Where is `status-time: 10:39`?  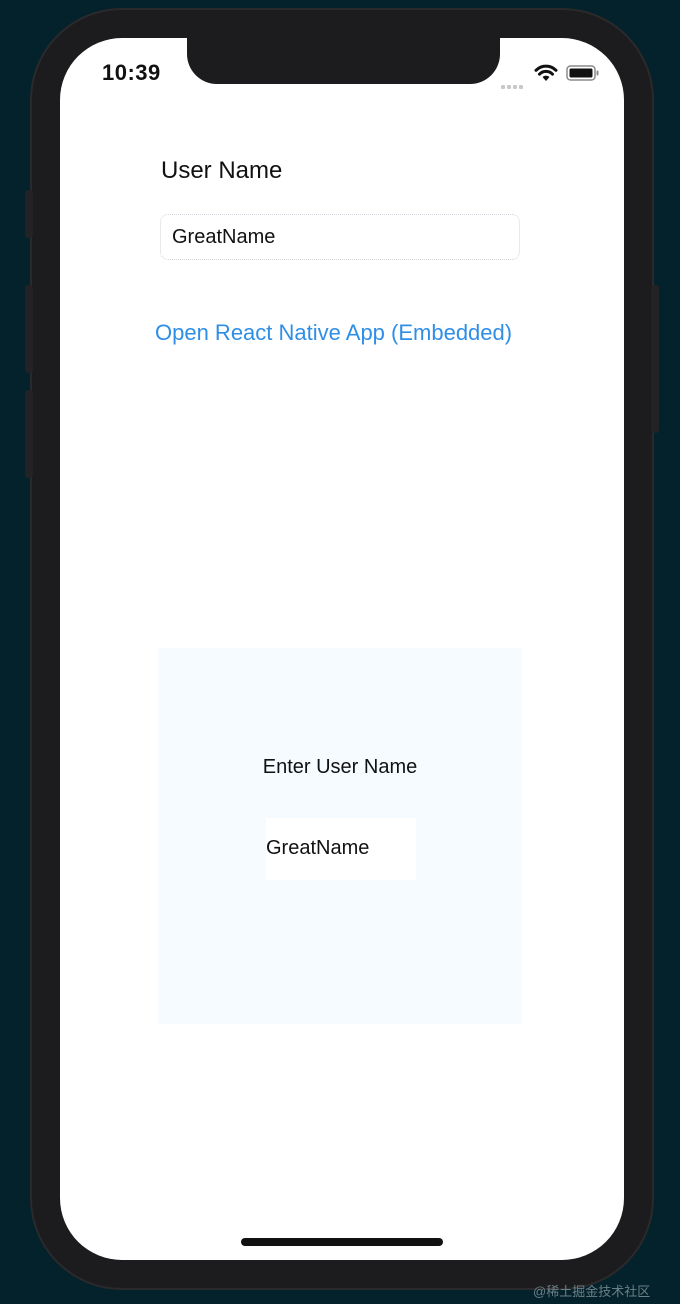
status-time: 10:39 is located at coordinates (131, 72).